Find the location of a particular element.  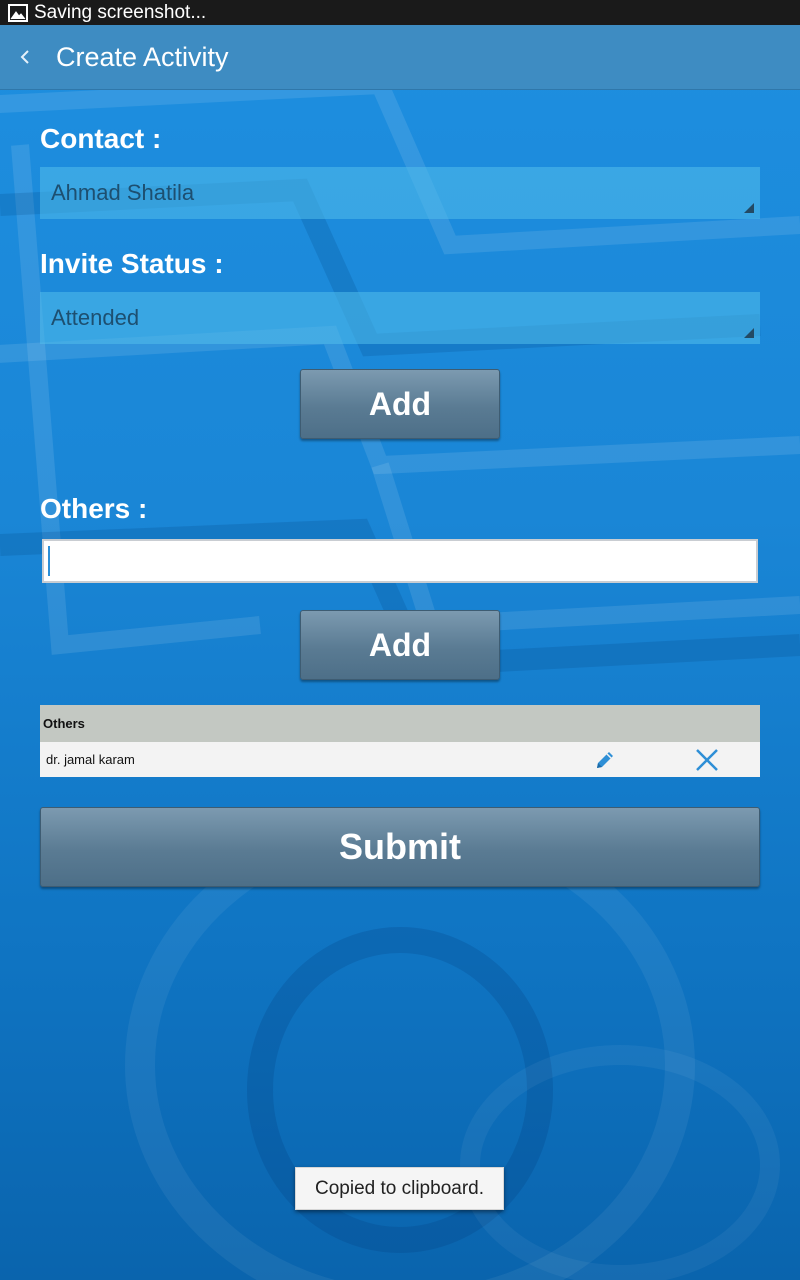

row-name: dr. jamal karam is located at coordinates (90, 759).